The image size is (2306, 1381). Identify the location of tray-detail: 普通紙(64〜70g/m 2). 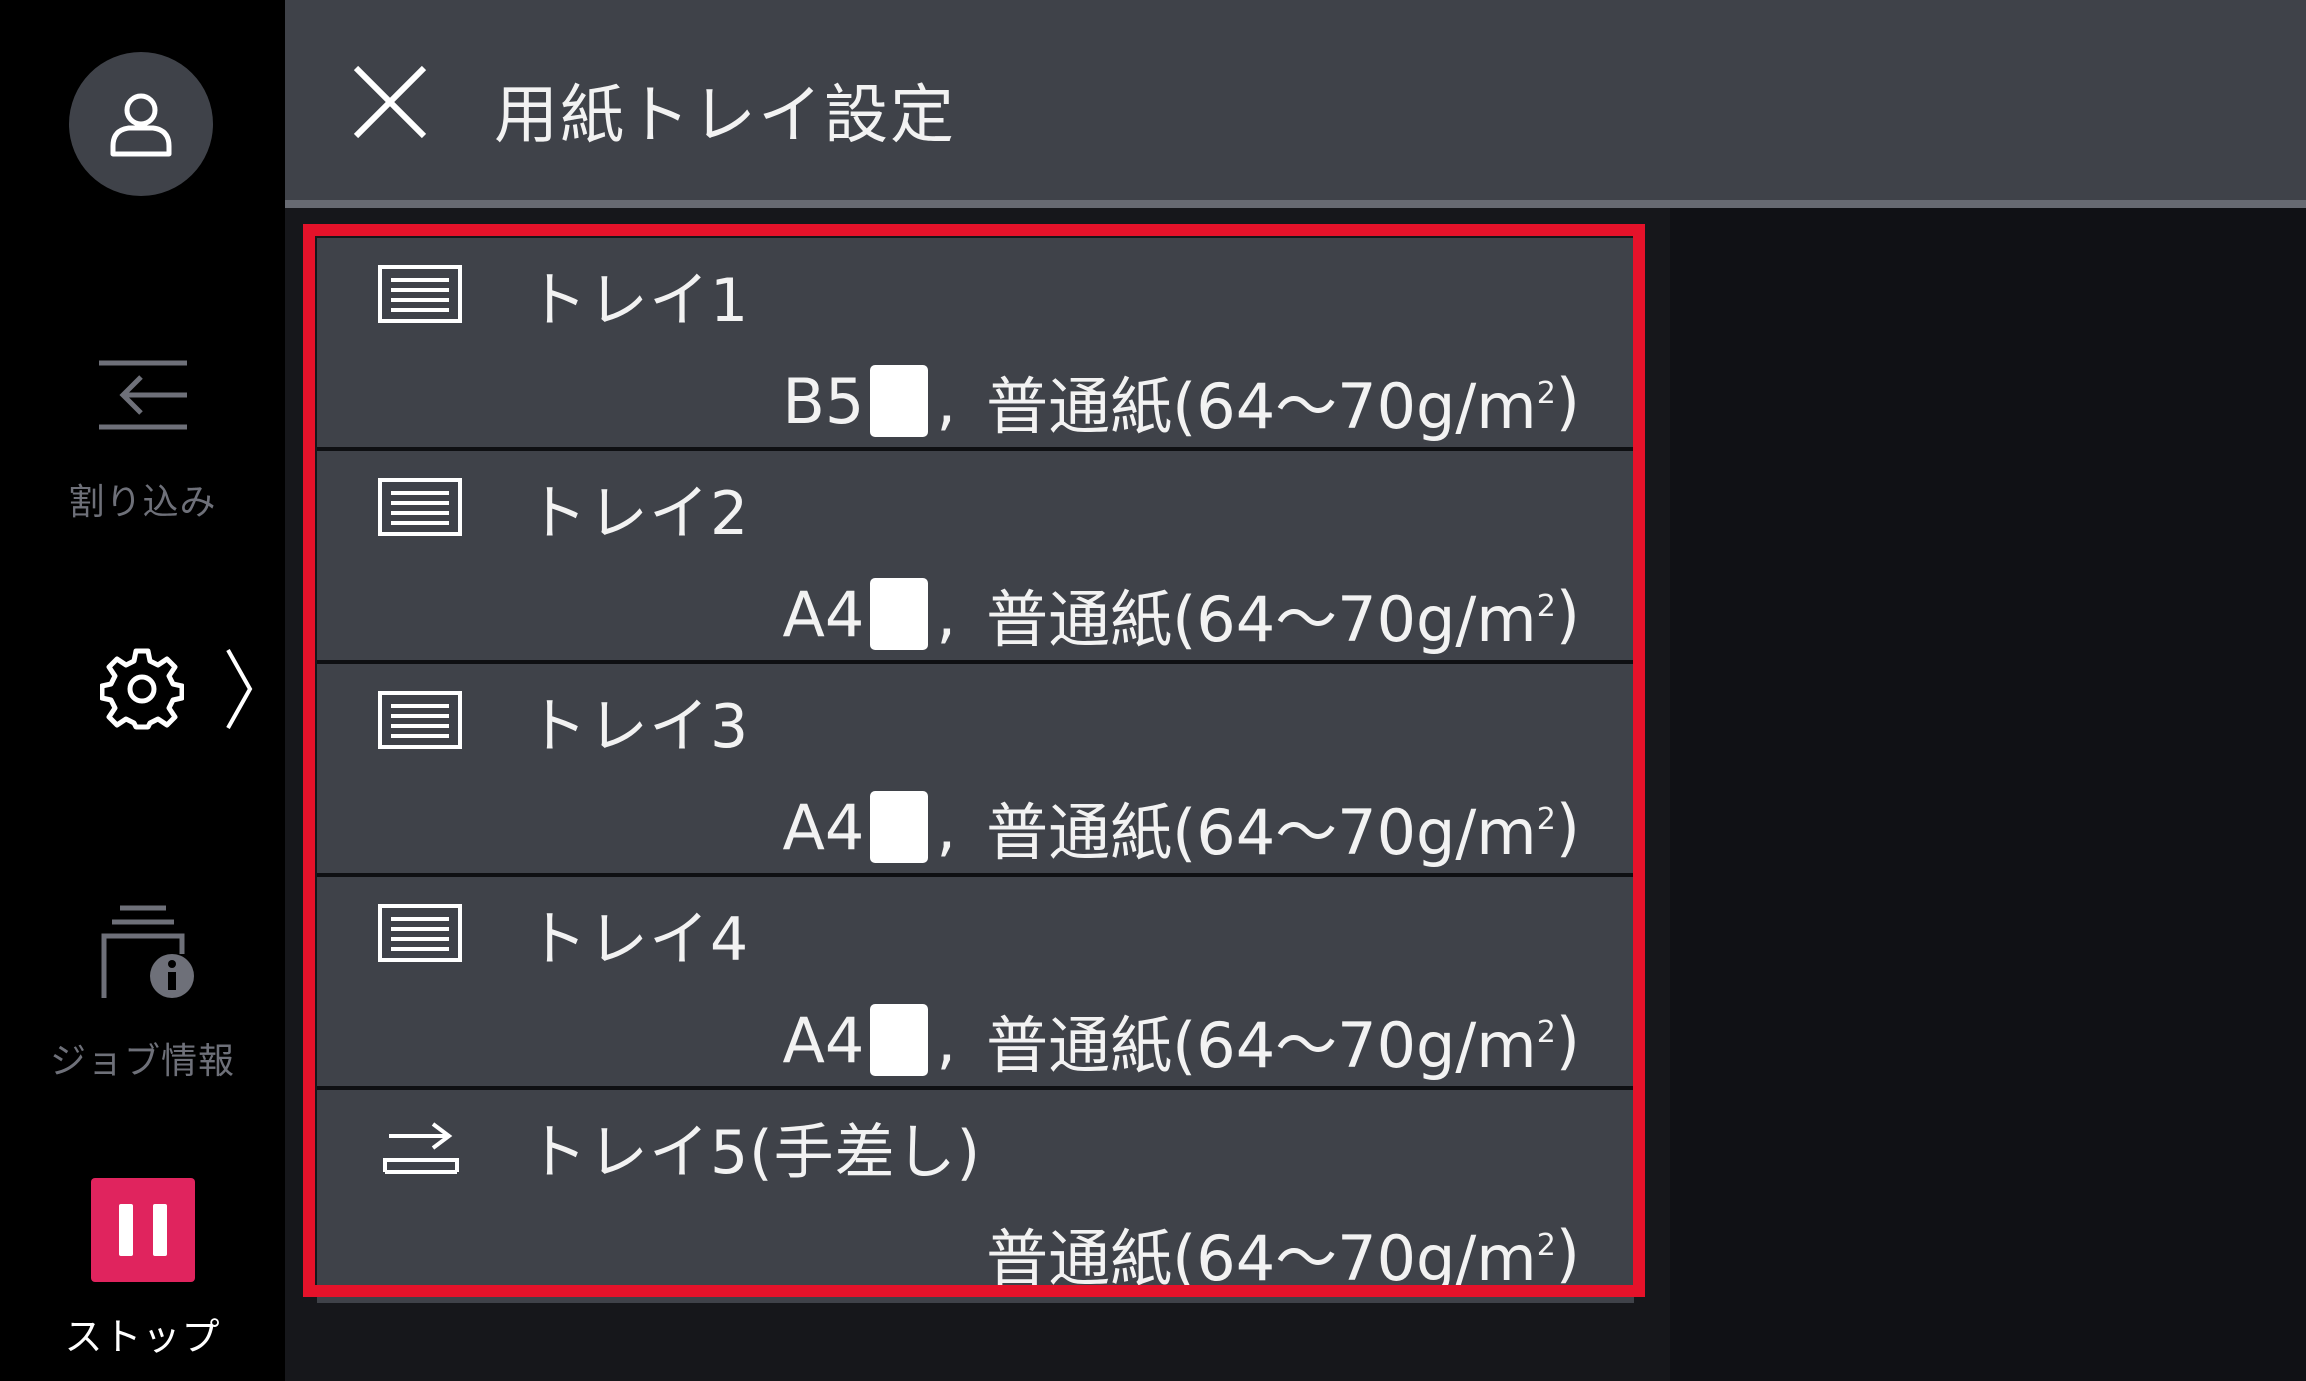
(1283, 1253).